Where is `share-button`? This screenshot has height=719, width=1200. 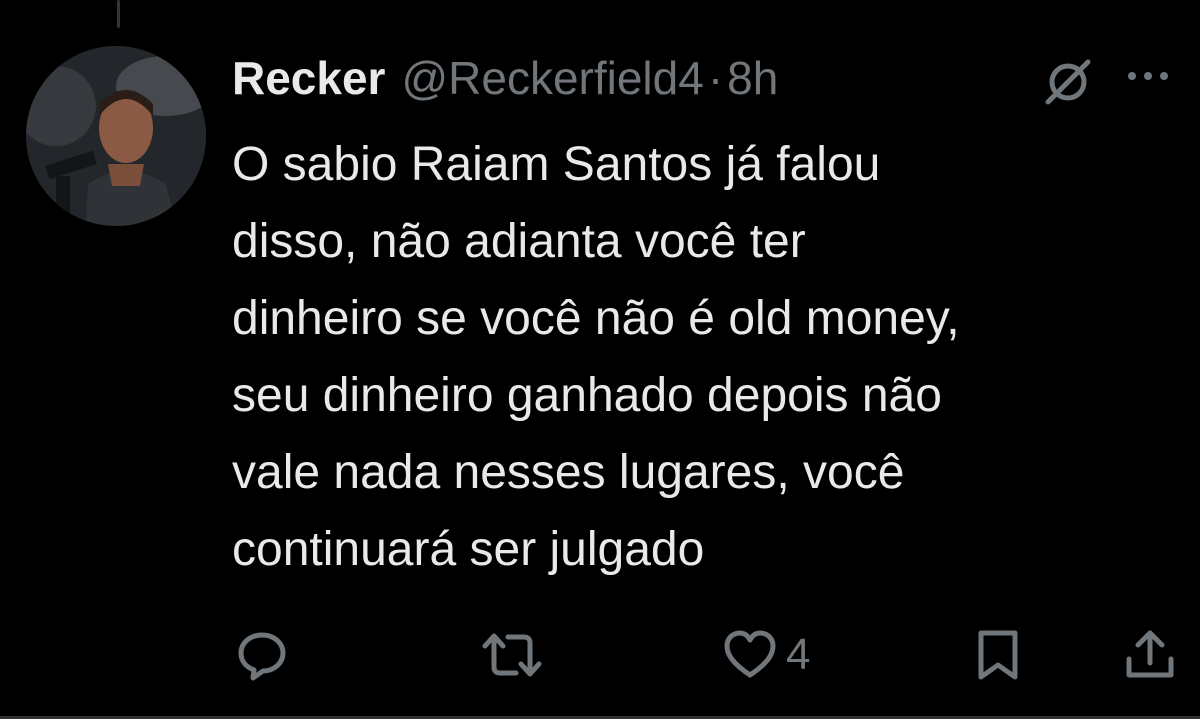
share-button is located at coordinates (1150, 655).